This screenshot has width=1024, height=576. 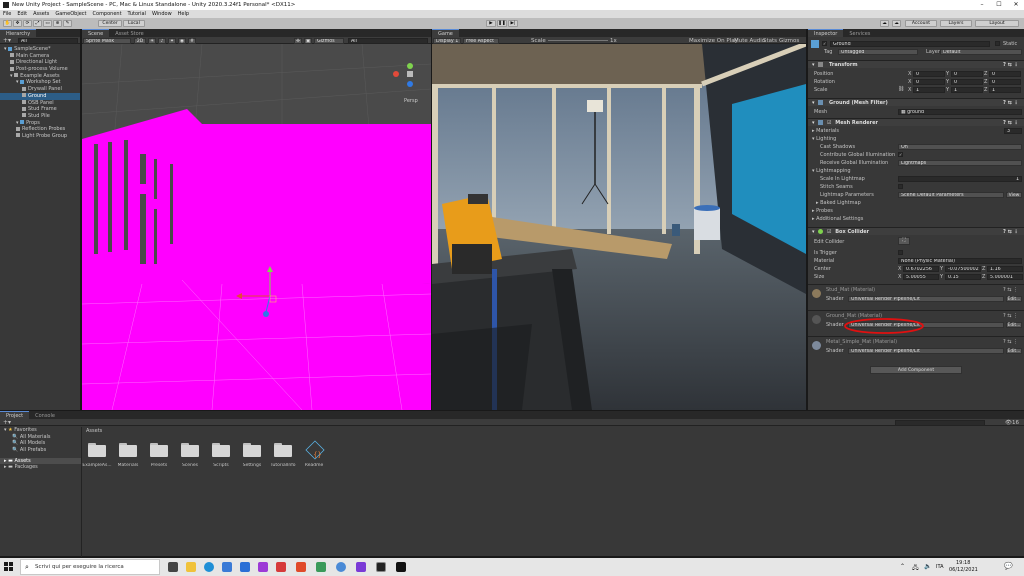 What do you see at coordinates (7, 23) in the screenshot?
I see `hand-tool-icon: ✋` at bounding box center [7, 23].